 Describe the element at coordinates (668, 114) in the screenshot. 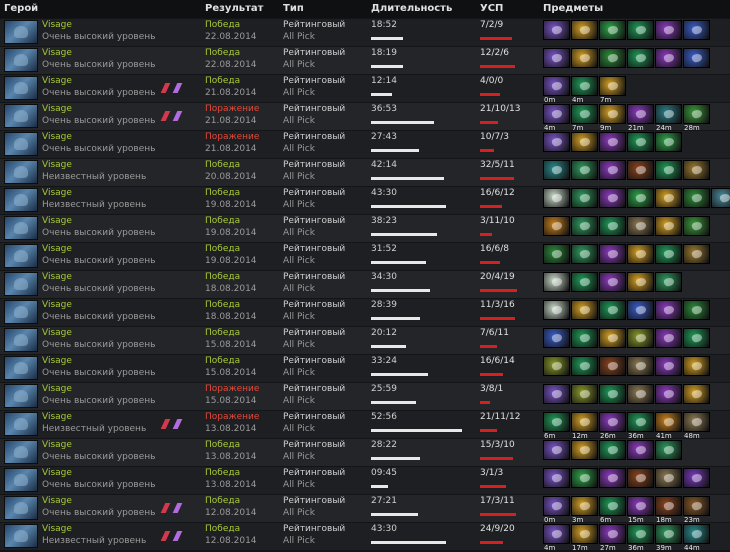

I see `aghanim-icon` at that location.